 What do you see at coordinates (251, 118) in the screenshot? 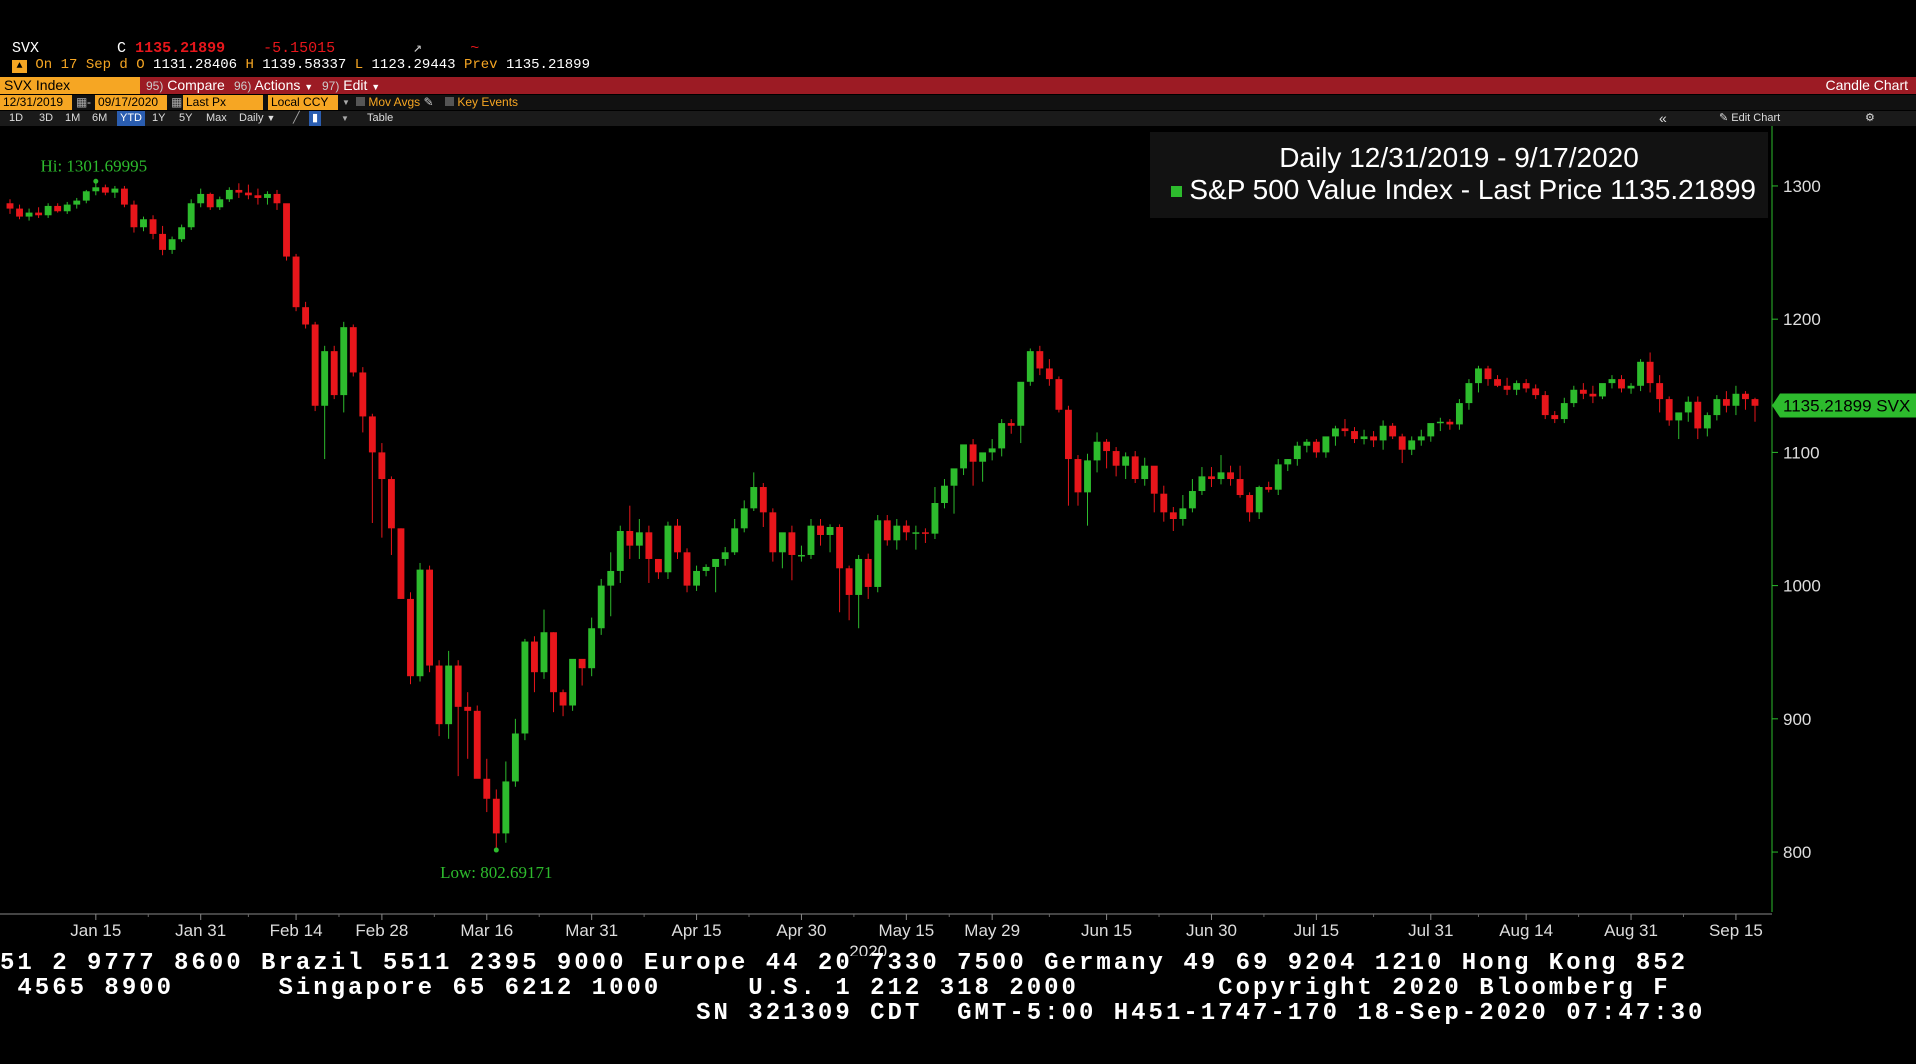
I see `period-label: Daily` at bounding box center [251, 118].